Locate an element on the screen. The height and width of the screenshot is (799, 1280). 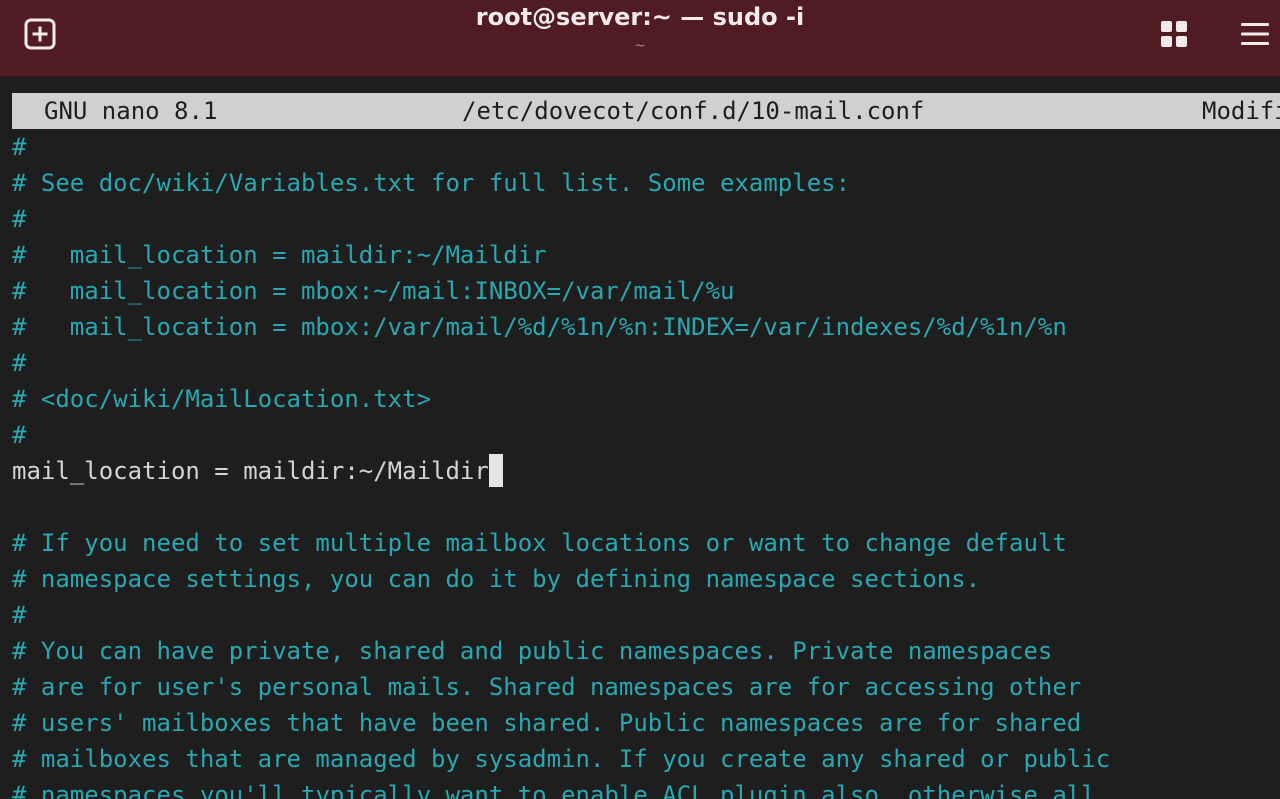
window-subtitle: ~ is located at coordinates (640, 46).